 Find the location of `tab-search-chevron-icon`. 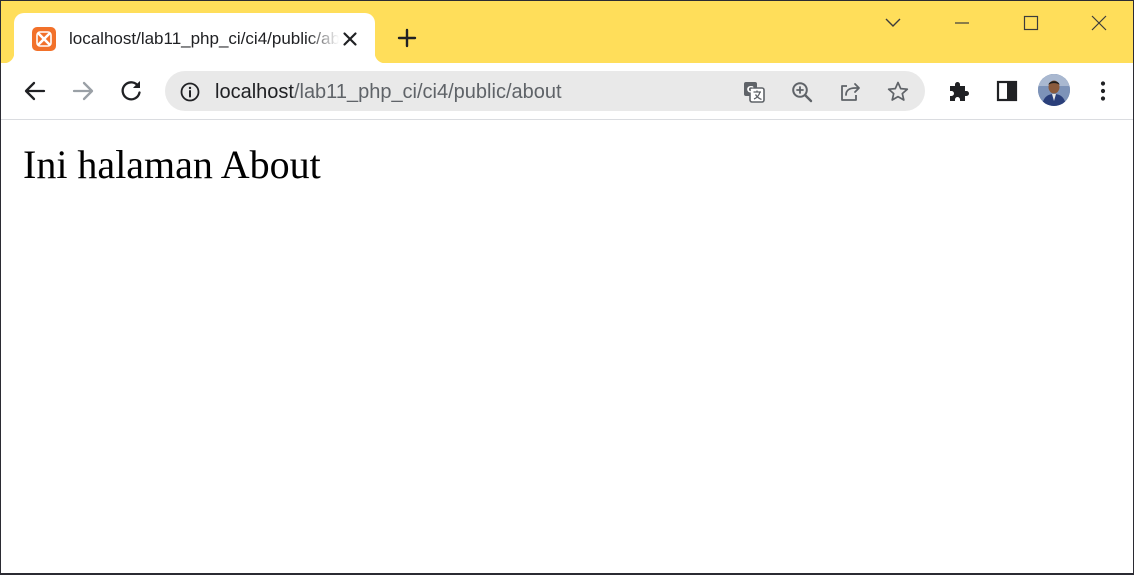

tab-search-chevron-icon is located at coordinates (893, 23).